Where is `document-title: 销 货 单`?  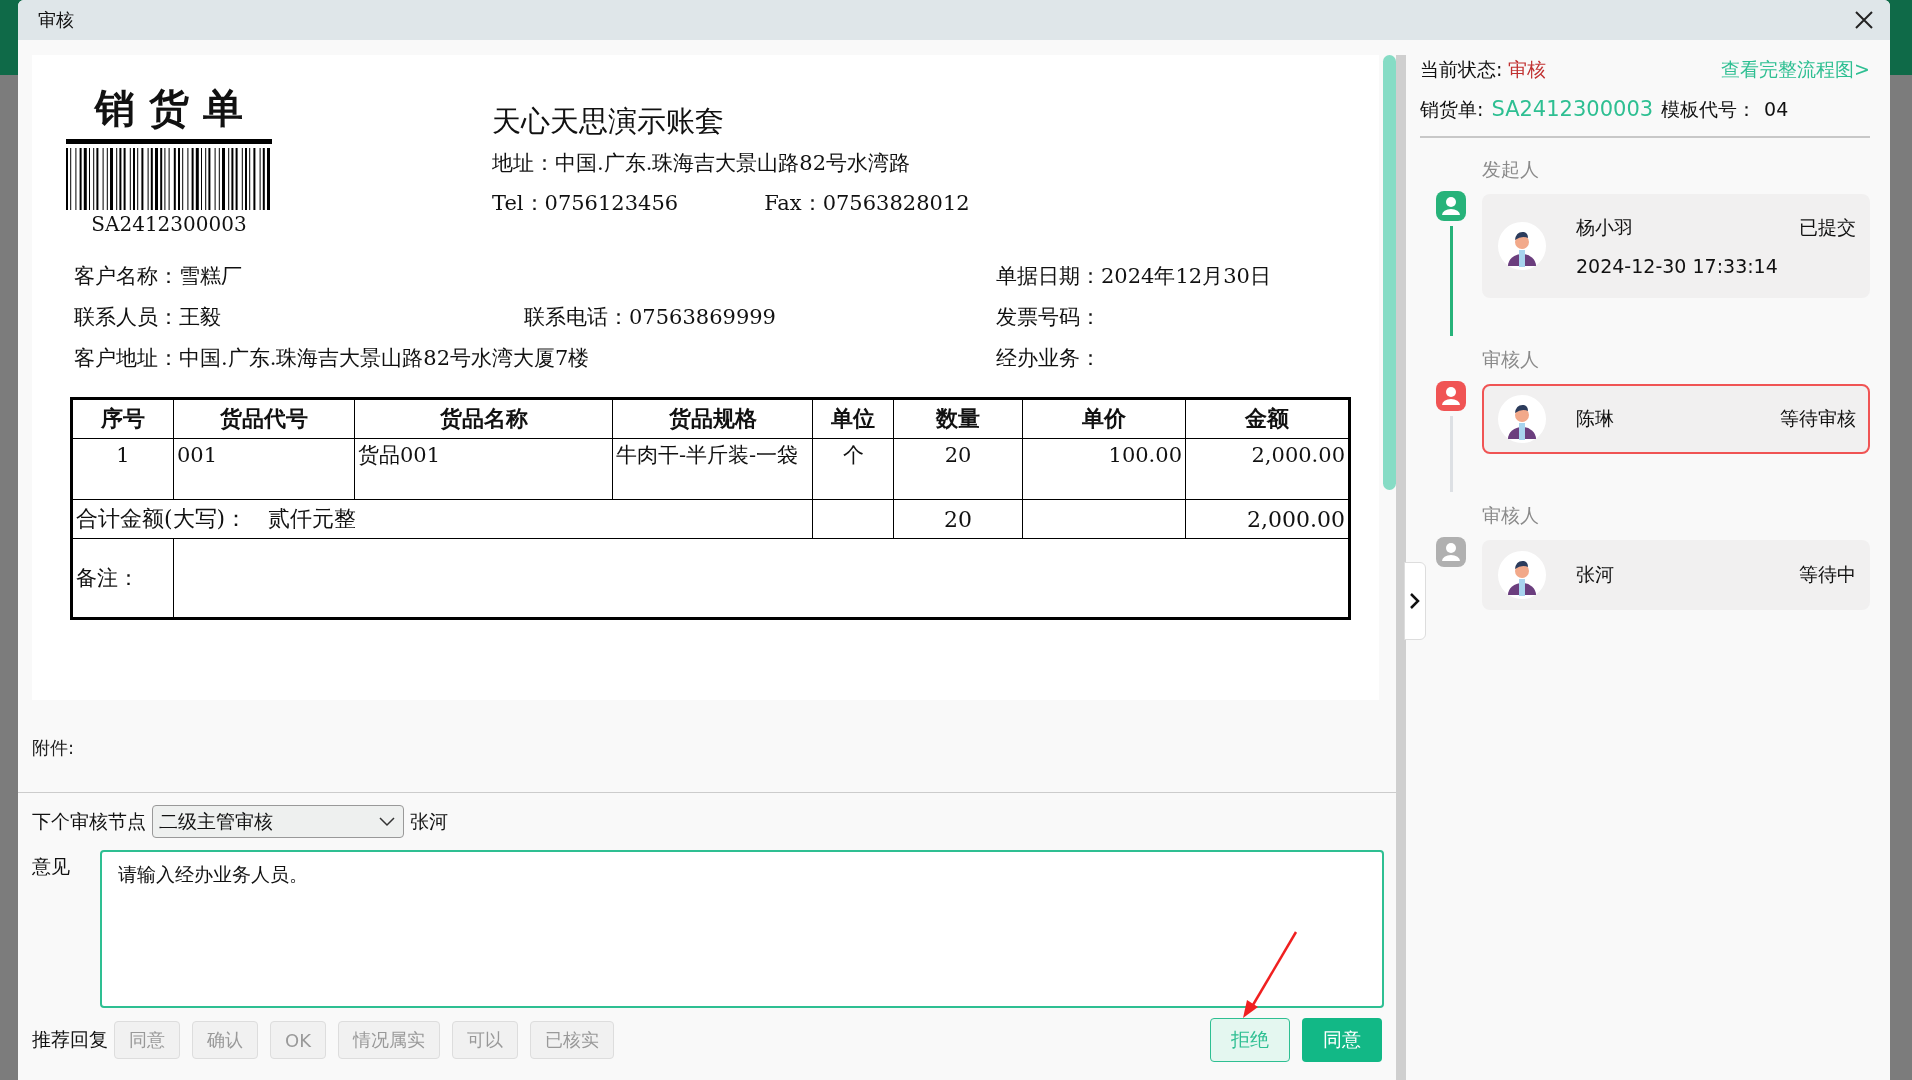
document-title: 销 货 单 is located at coordinates (169, 108).